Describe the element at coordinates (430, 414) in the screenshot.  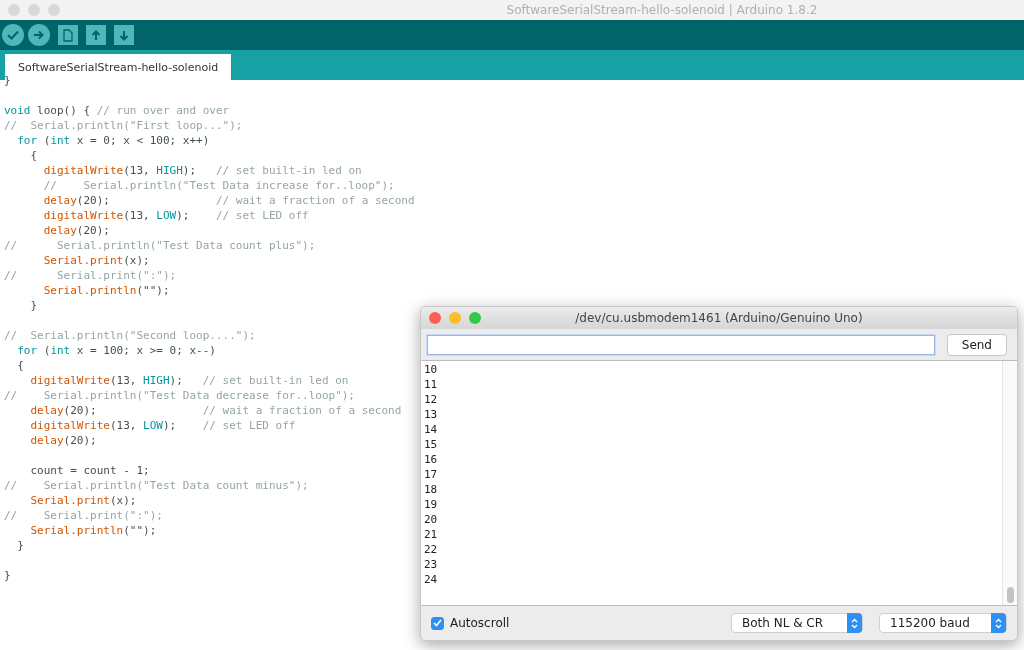
I see `output-line: 13` at that location.